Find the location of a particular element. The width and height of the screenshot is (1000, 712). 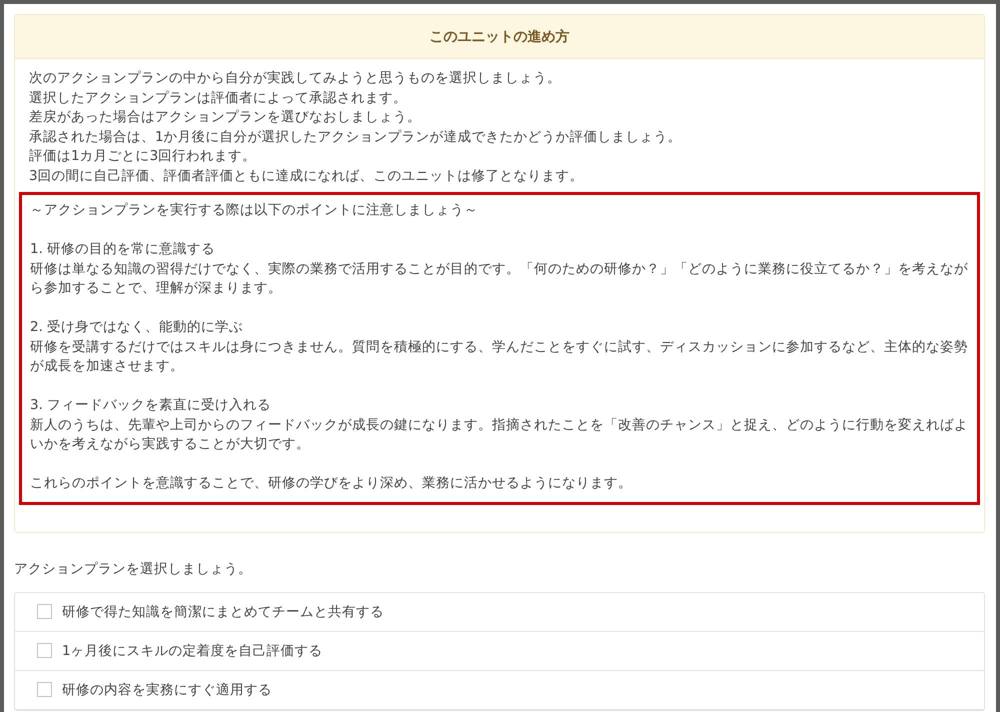

plan-option: 1ヶ月後にスキルの定着度を自己評価する is located at coordinates (499, 651).